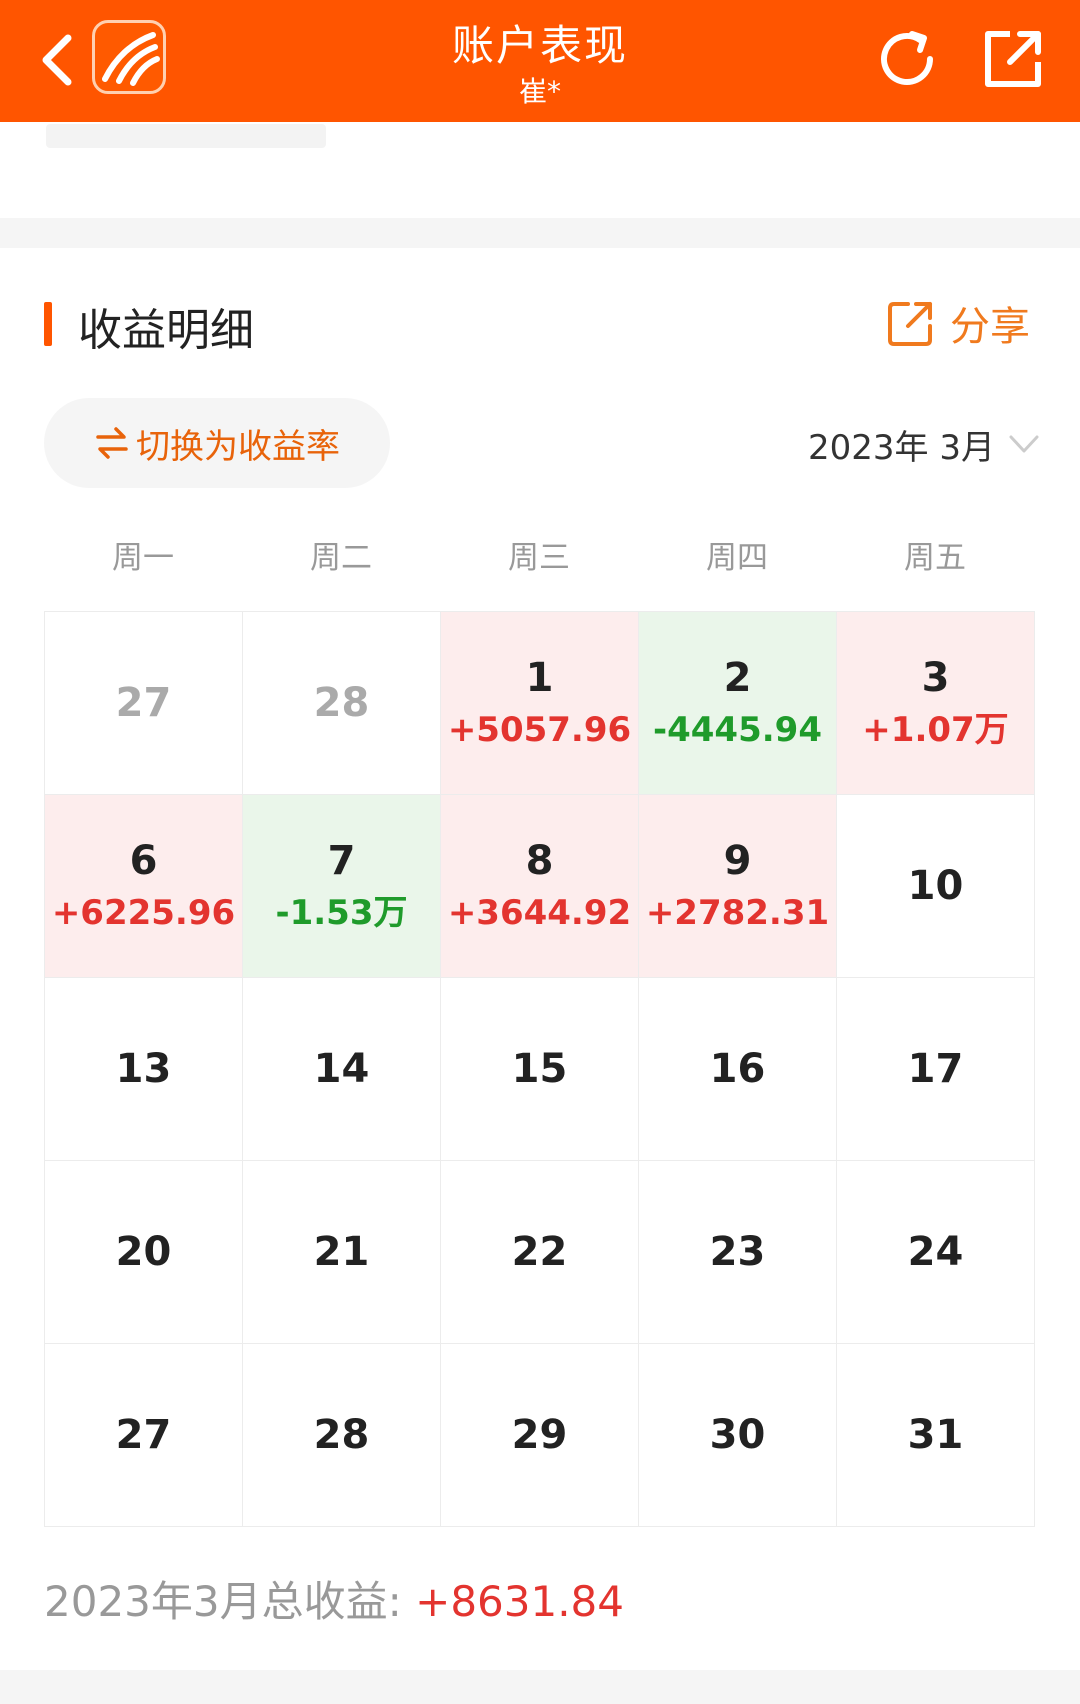  I want to click on weekday-label: 周三, so click(539, 558).